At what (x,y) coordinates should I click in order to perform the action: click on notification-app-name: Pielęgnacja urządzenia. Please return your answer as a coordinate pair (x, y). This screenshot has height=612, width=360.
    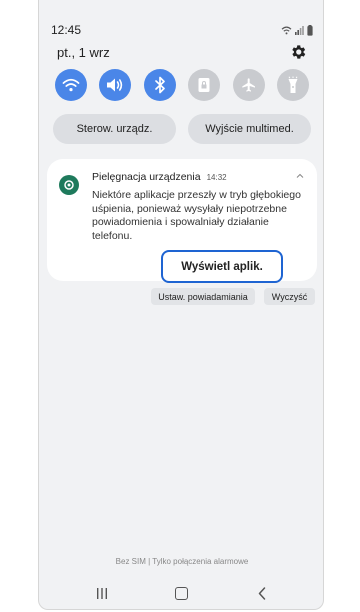
    Looking at the image, I should click on (146, 177).